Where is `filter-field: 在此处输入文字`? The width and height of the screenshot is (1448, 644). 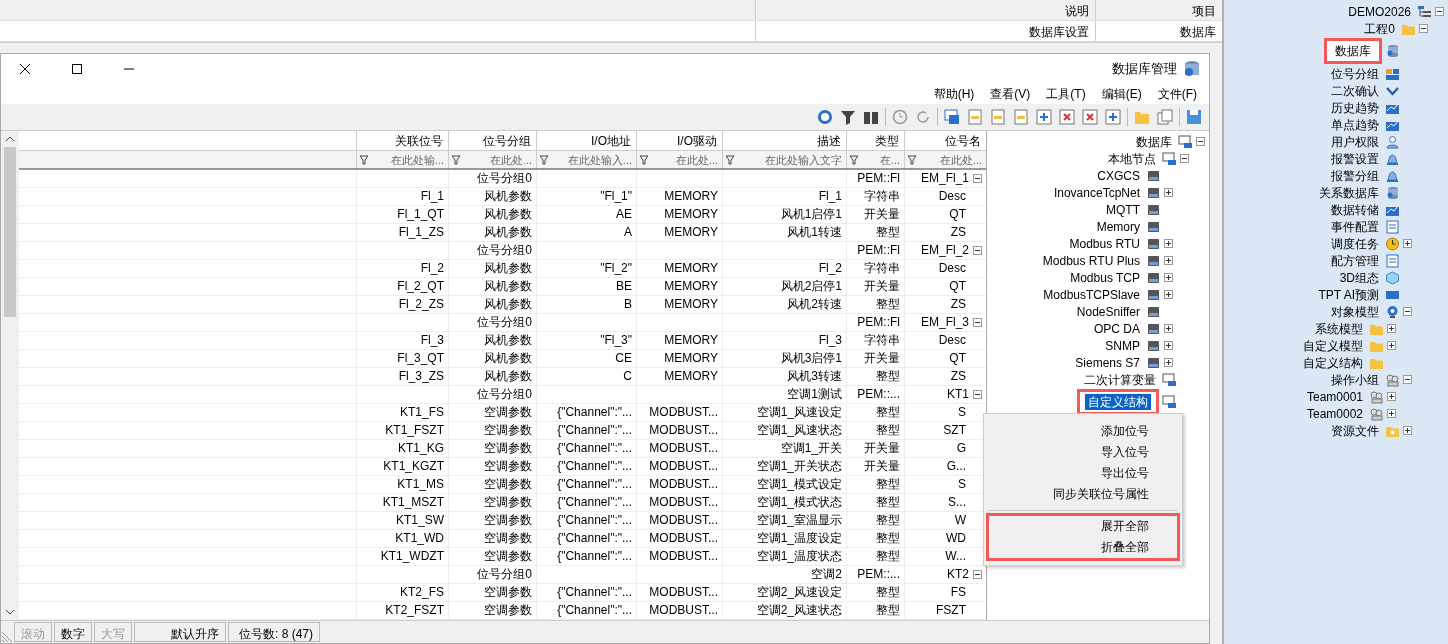
filter-field: 在此处输入文字 is located at coordinates (790, 159).